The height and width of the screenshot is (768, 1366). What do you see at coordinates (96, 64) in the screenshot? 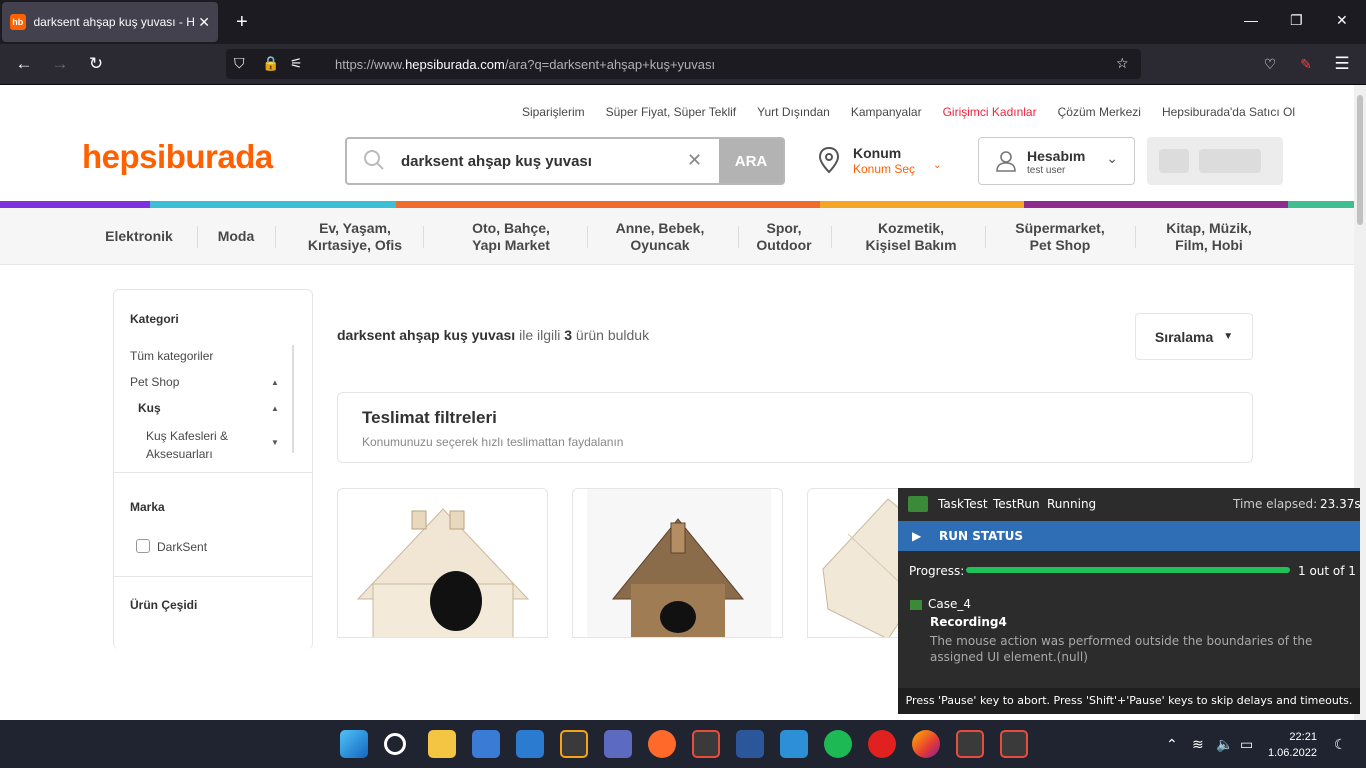
I see `reload-icon: ↻` at bounding box center [96, 64].